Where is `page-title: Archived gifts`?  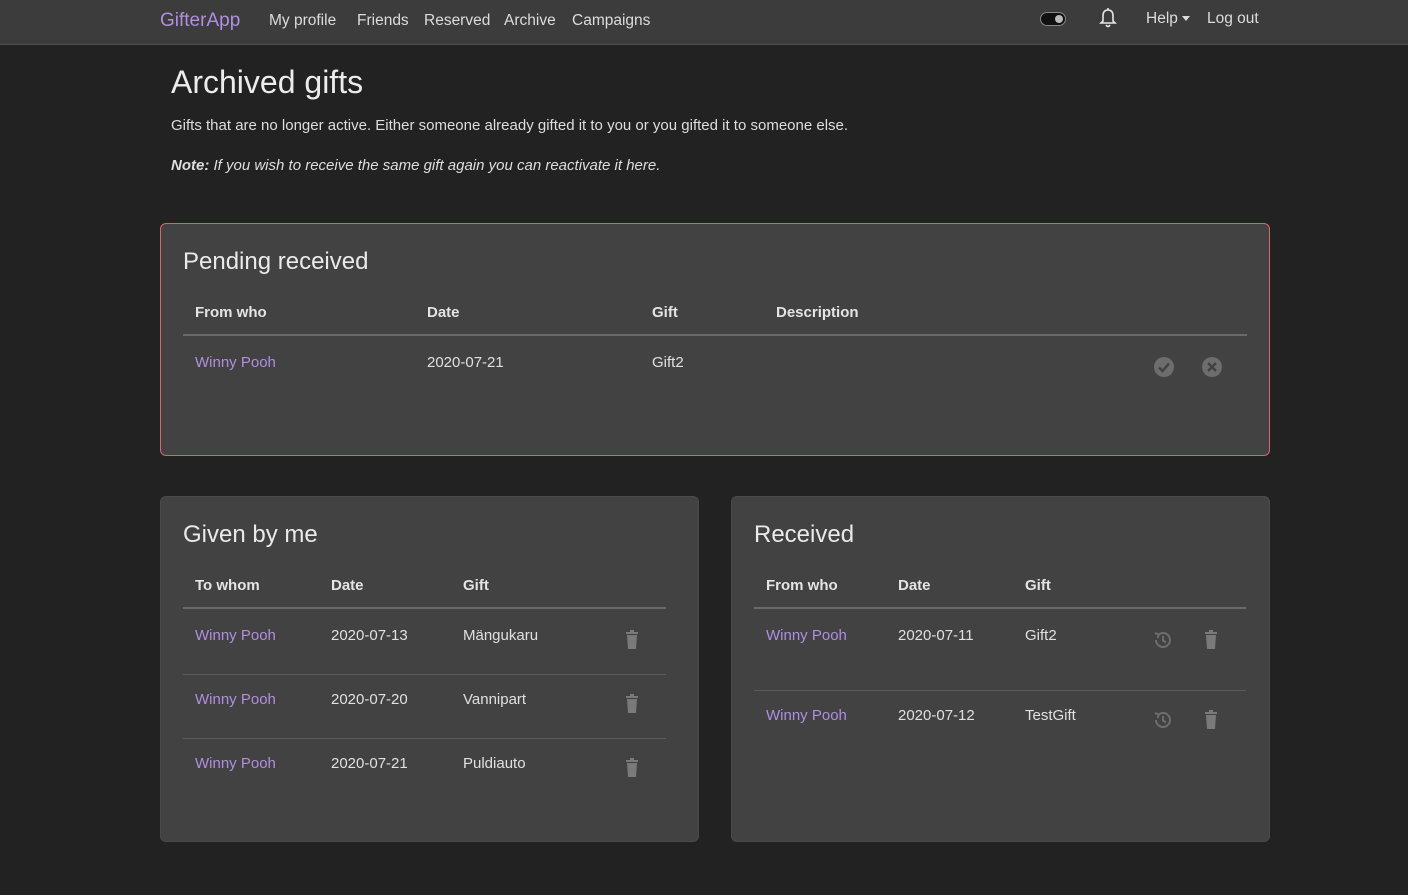 page-title: Archived gifts is located at coordinates (267, 82).